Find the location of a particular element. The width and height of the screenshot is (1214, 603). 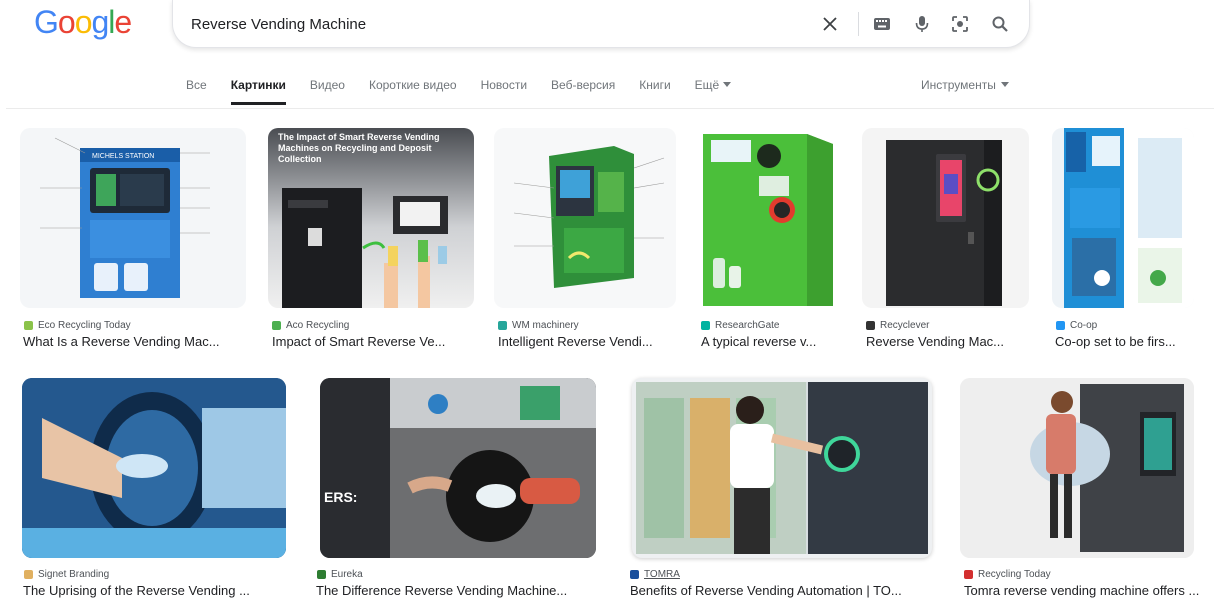

source-name: Co-op is located at coordinates (1084, 325).